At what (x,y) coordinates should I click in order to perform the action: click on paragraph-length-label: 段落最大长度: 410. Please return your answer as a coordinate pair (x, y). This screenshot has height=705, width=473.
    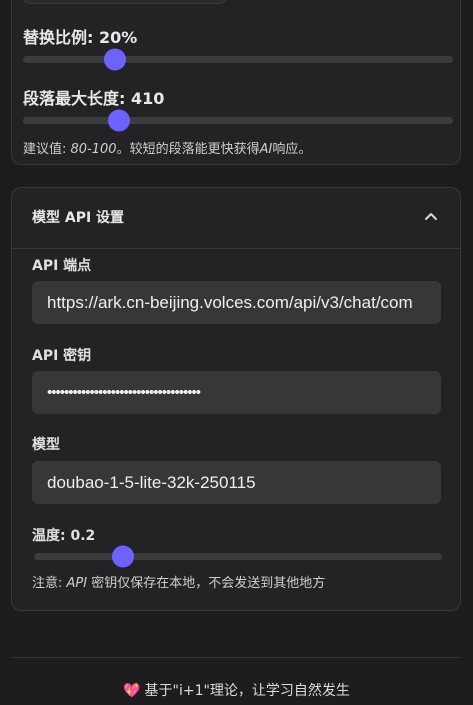
    Looking at the image, I should click on (94, 98).